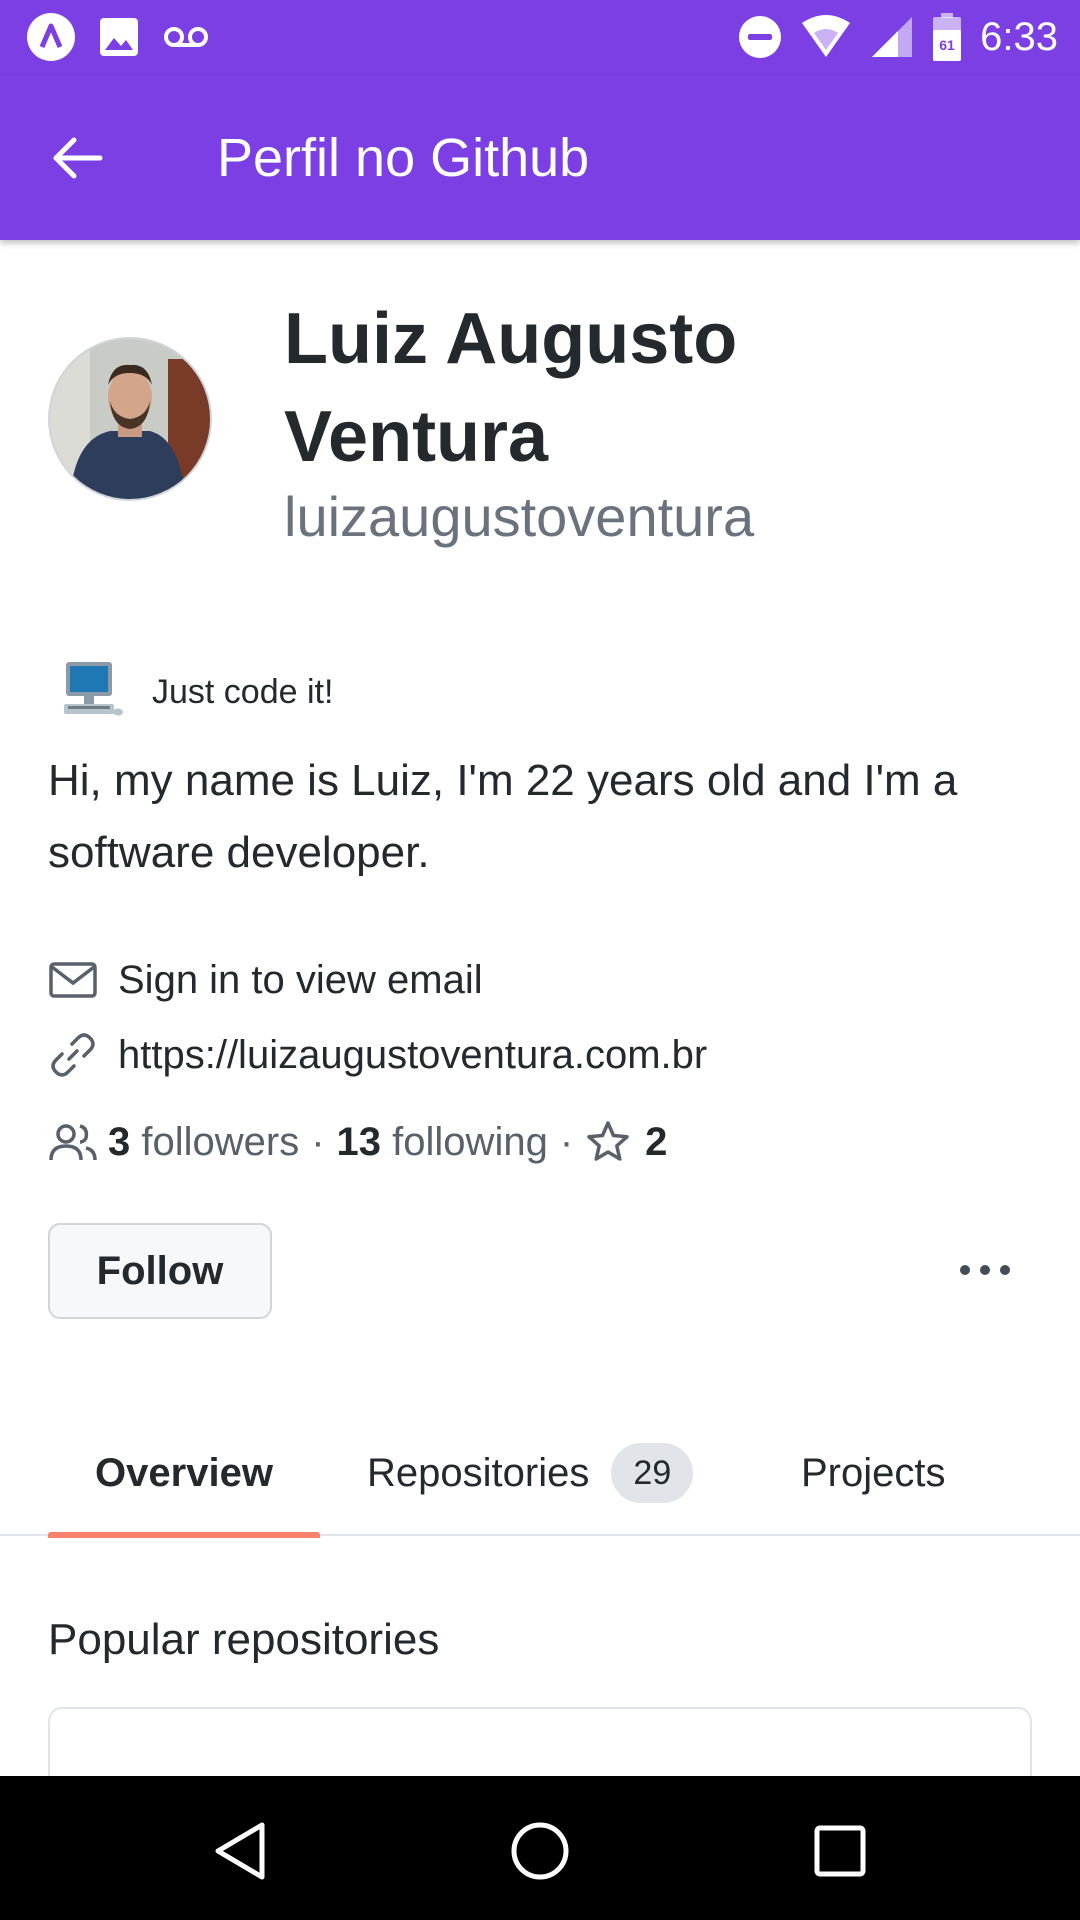 This screenshot has height=1920, width=1080. What do you see at coordinates (412, 1055) in the screenshot?
I see `website-link: https://luizaugustoventura.com.br` at bounding box center [412, 1055].